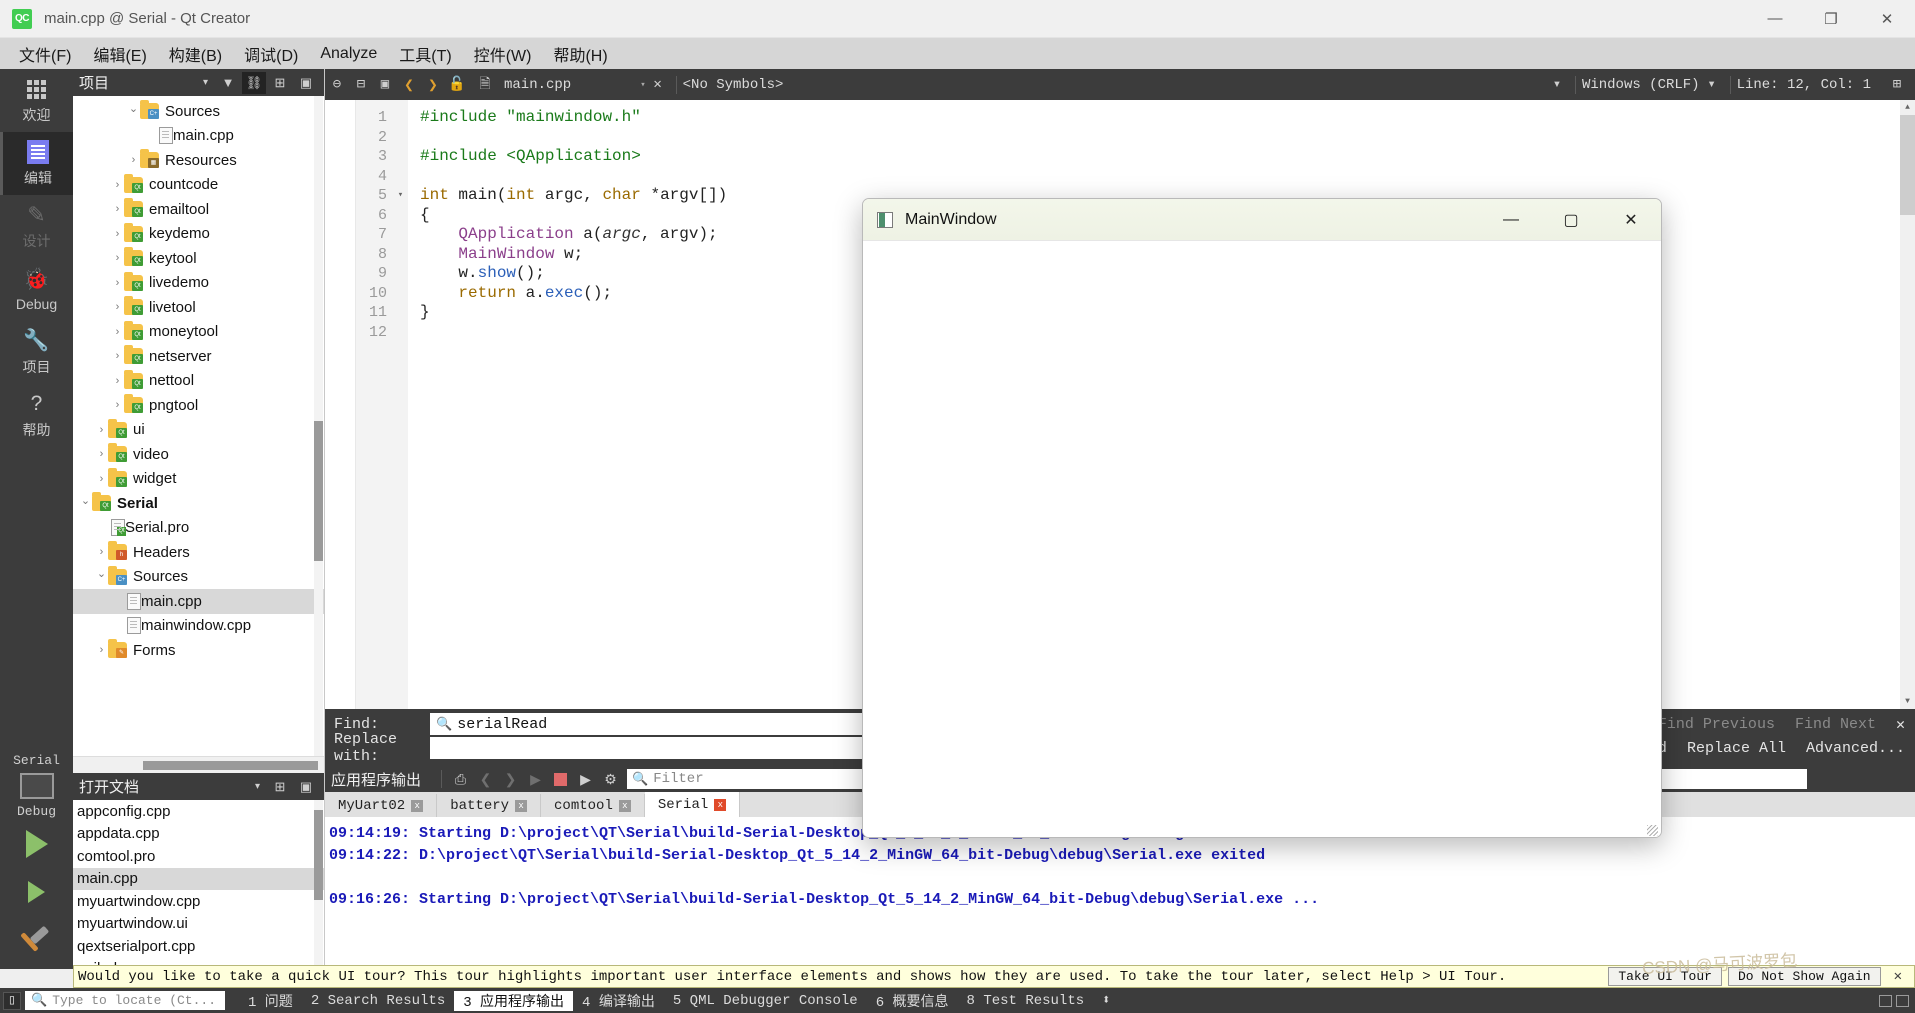 This screenshot has height=1013, width=1915. What do you see at coordinates (585, 779) in the screenshot?
I see `run-debug-icon: ▶` at bounding box center [585, 779].